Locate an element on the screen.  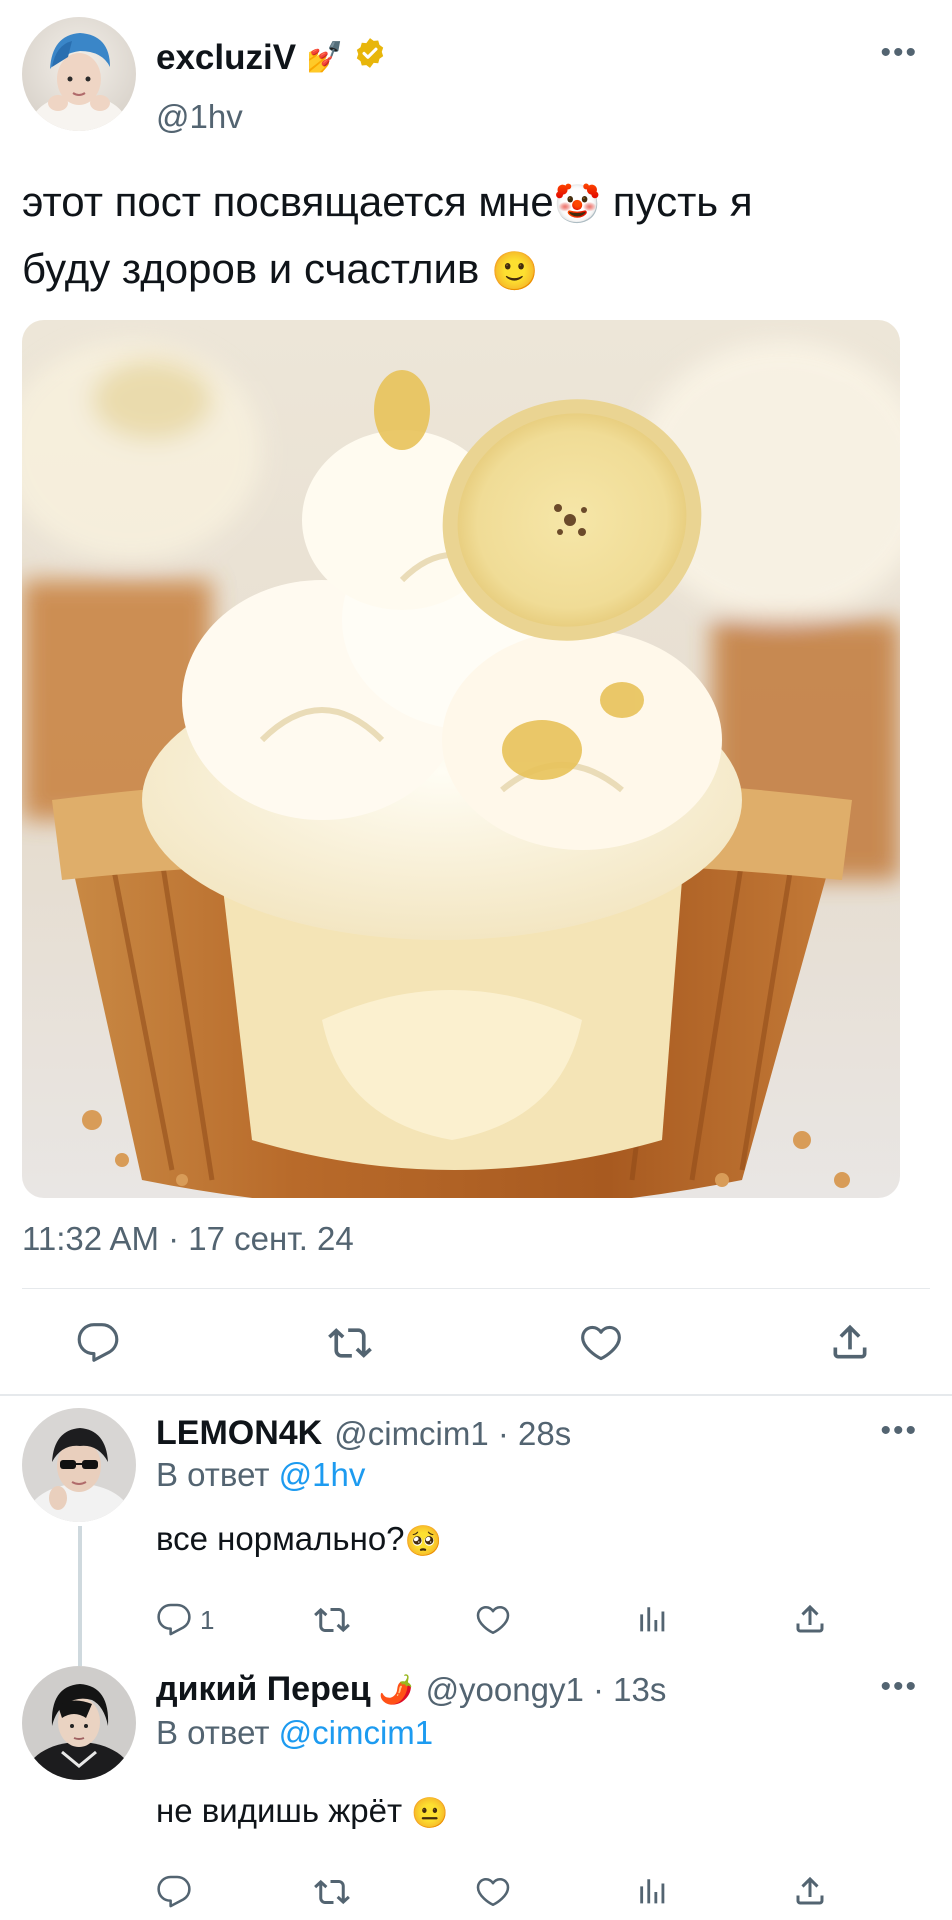
reply-handle-time: @cimcim1 · 28s is located at coordinates (452, 1434).